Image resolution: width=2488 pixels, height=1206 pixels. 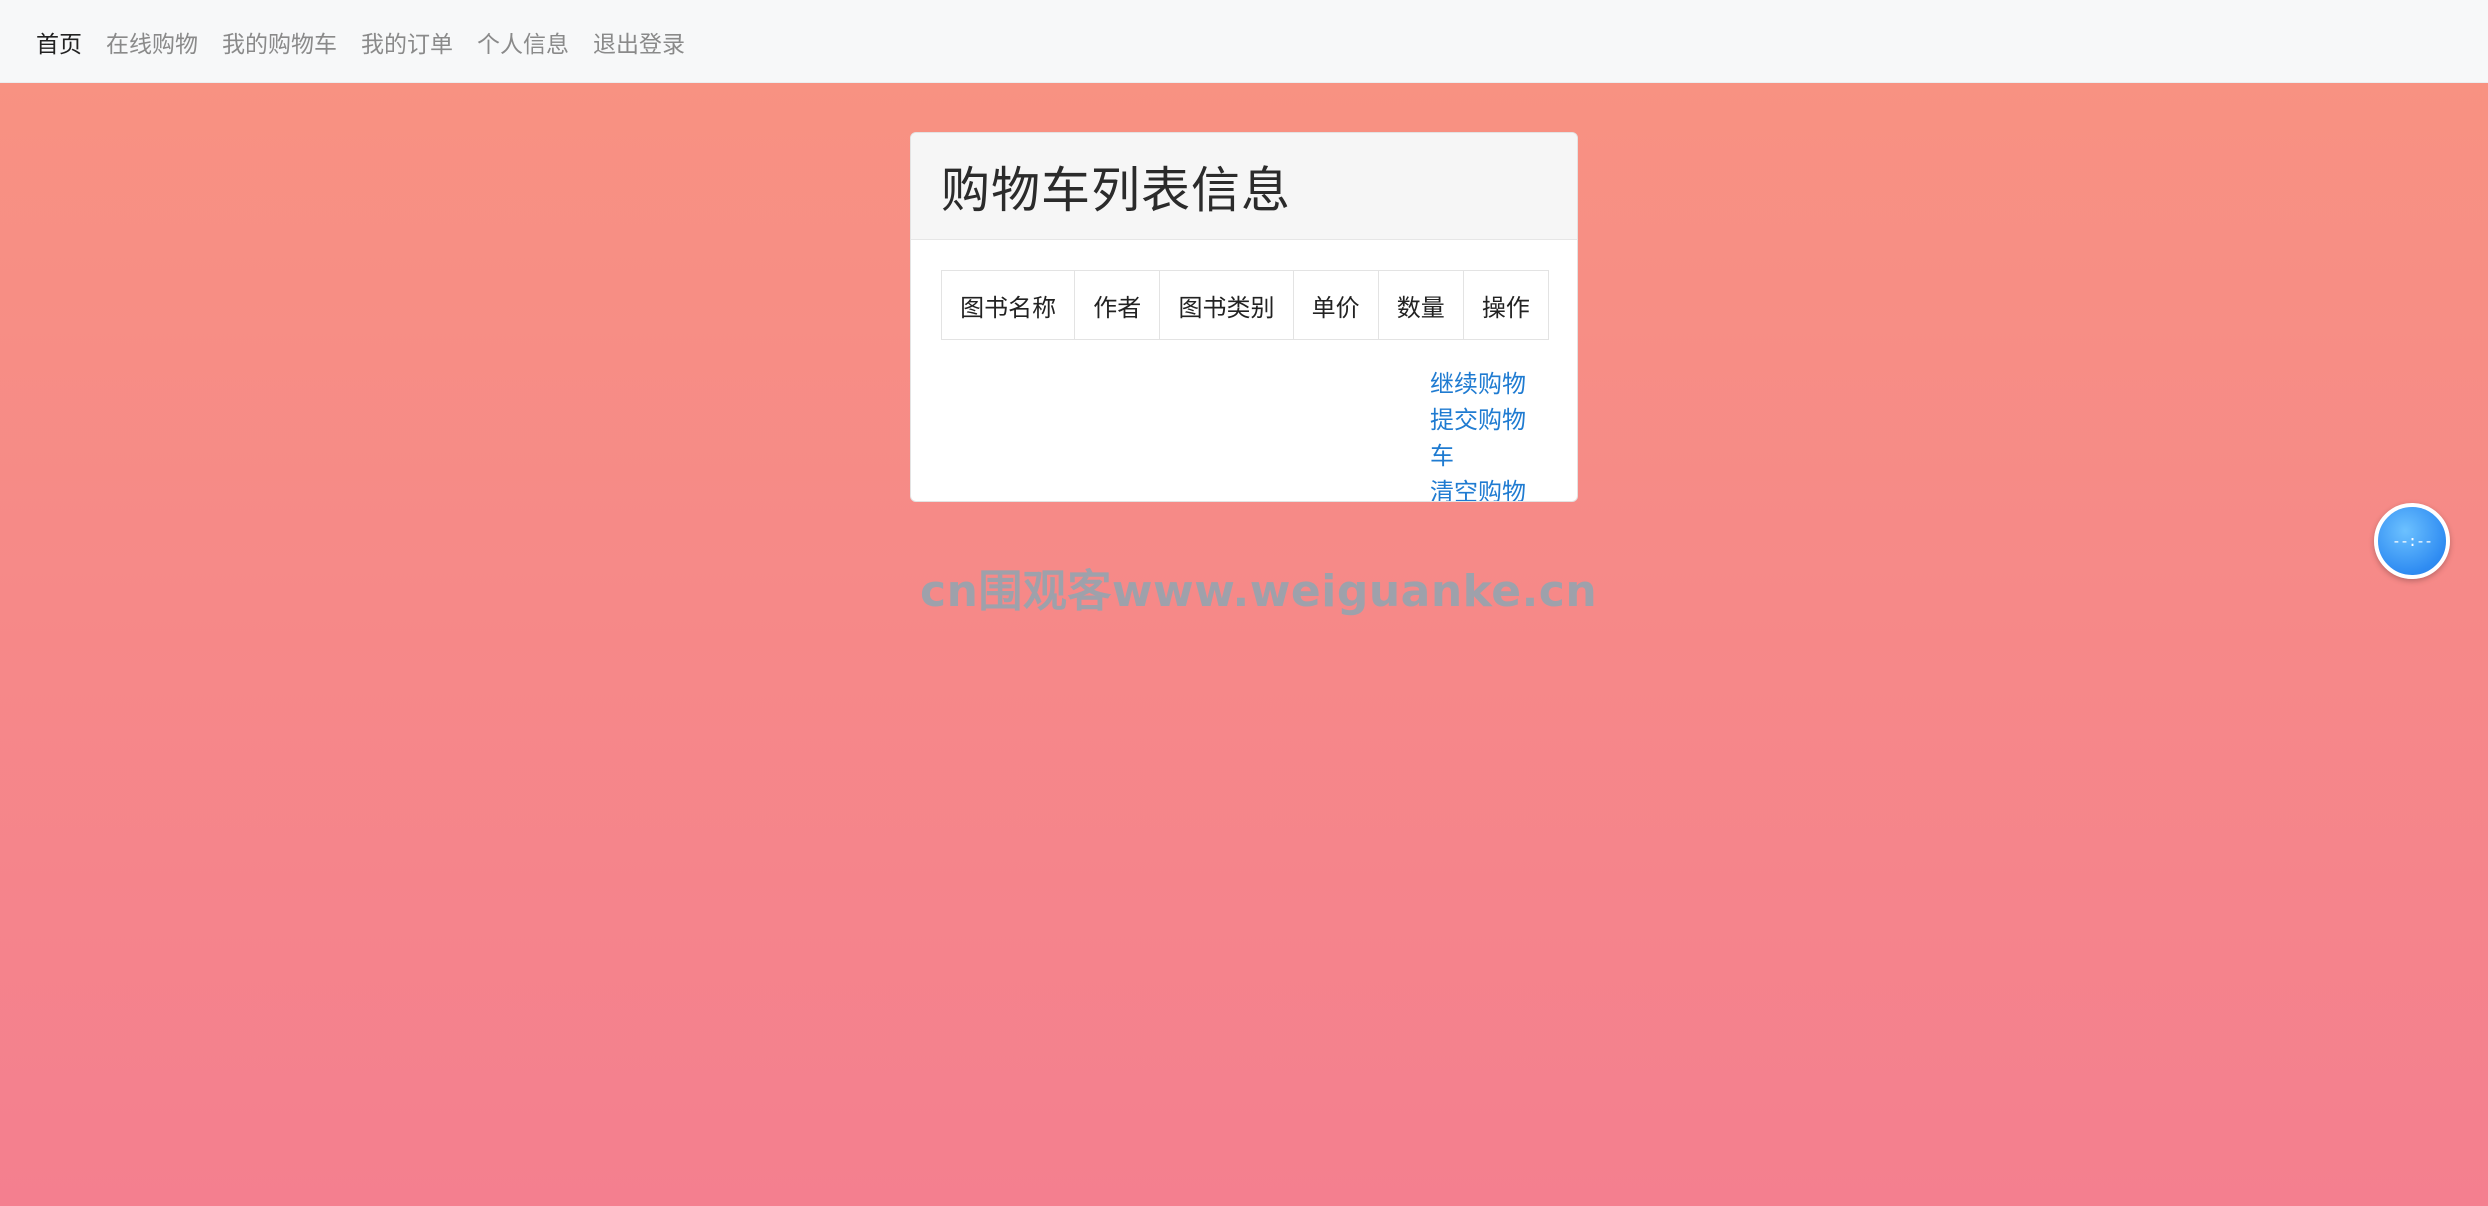 What do you see at coordinates (360, 41) in the screenshot?
I see `nav-list: 首页 在线购物 我的购物车 我的订单 个人信息 退出登录` at bounding box center [360, 41].